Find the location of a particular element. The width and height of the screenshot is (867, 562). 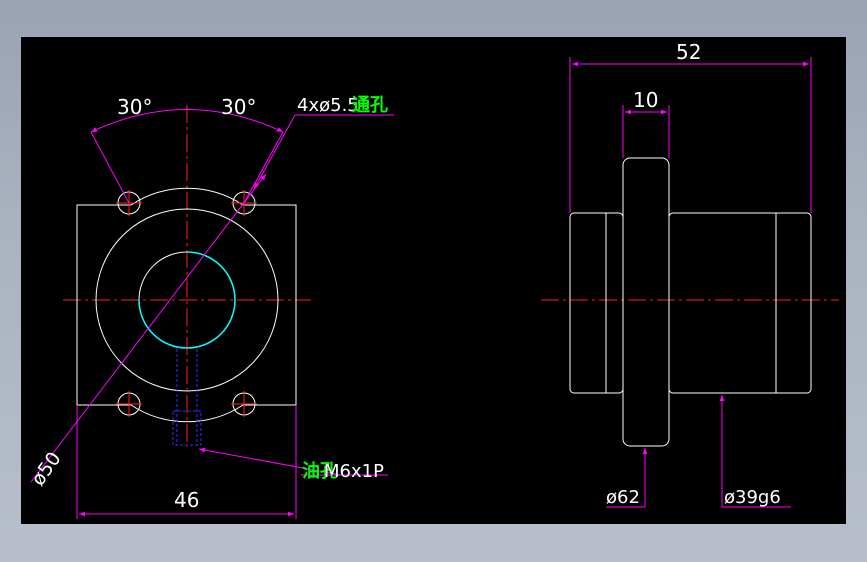

flange-diameter-label: ø62 is located at coordinates (623, 497).